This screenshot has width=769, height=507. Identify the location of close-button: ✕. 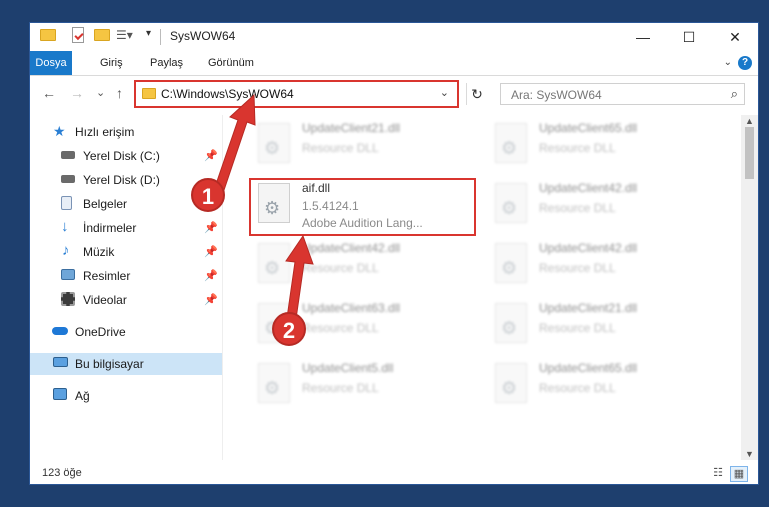
(735, 37).